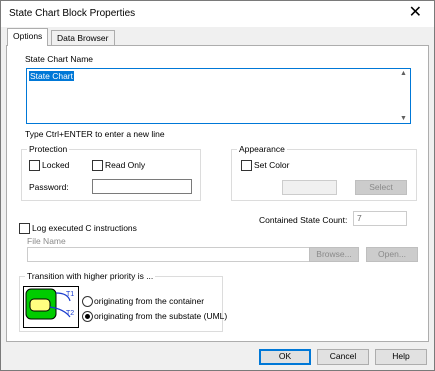 This screenshot has width=435, height=371. Describe the element at coordinates (404, 96) in the screenshot. I see `textarea-scrollbar: ▲ ▼` at that location.